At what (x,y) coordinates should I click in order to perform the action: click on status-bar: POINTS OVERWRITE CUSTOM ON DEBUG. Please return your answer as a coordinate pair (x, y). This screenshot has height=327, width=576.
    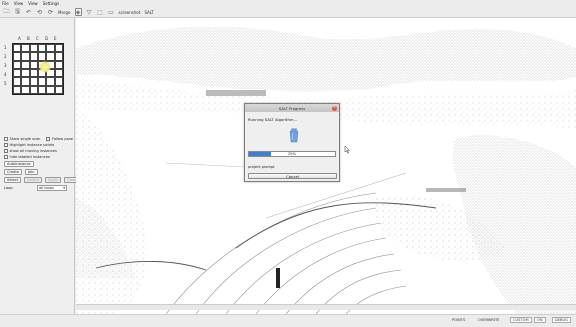
    Looking at the image, I should click on (288, 320).